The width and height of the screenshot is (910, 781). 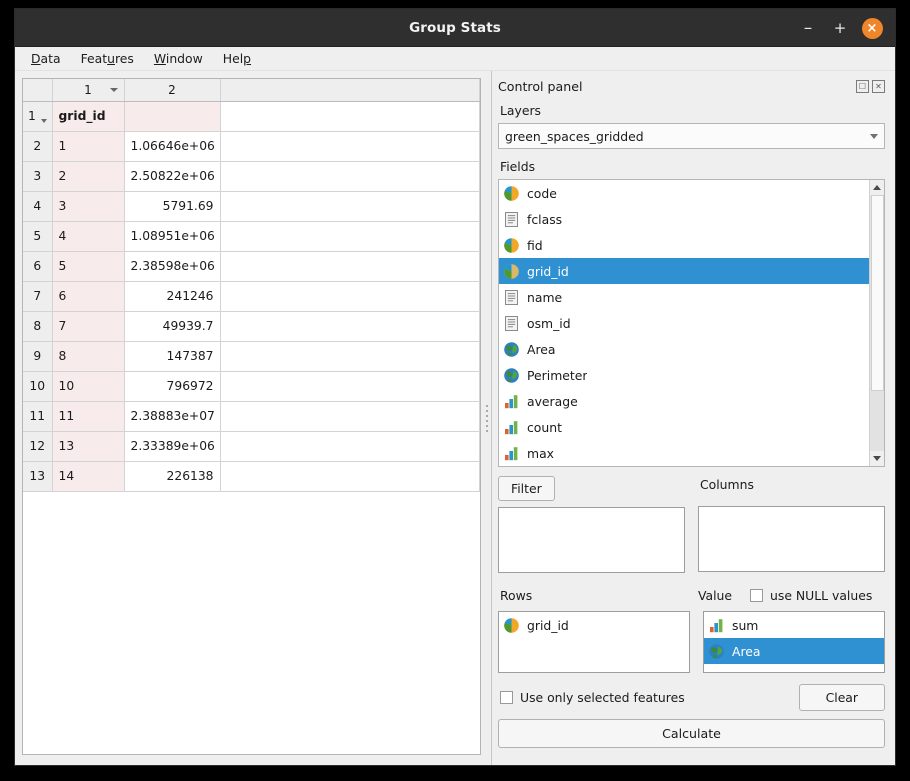 What do you see at coordinates (38, 296) in the screenshot?
I see `row-header: 7` at bounding box center [38, 296].